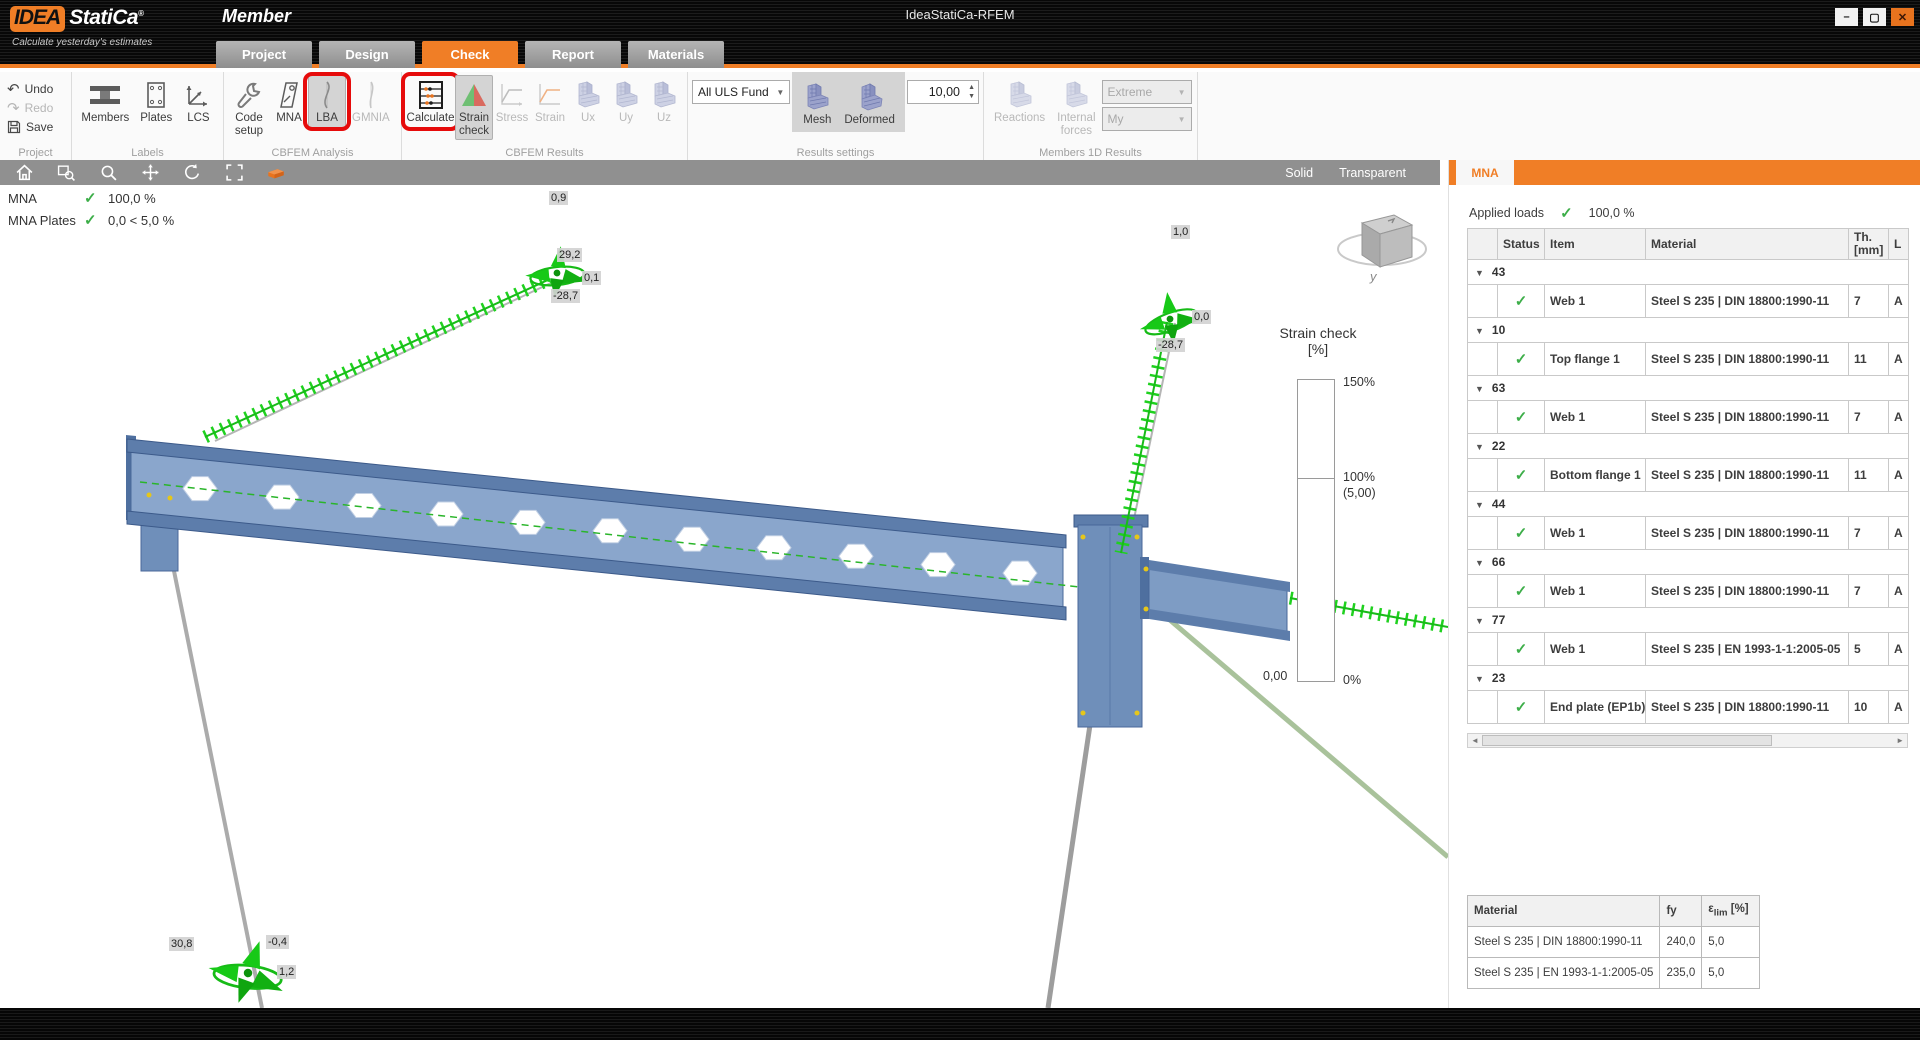  What do you see at coordinates (1688, 446) in the screenshot?
I see `group-row: ▼ 22` at bounding box center [1688, 446].